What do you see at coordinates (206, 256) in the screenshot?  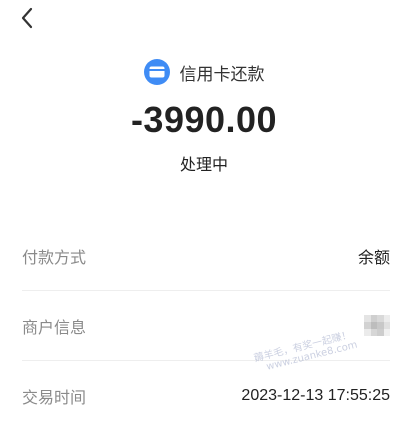 I see `detail-row-payment-method: 付款方式 余额` at bounding box center [206, 256].